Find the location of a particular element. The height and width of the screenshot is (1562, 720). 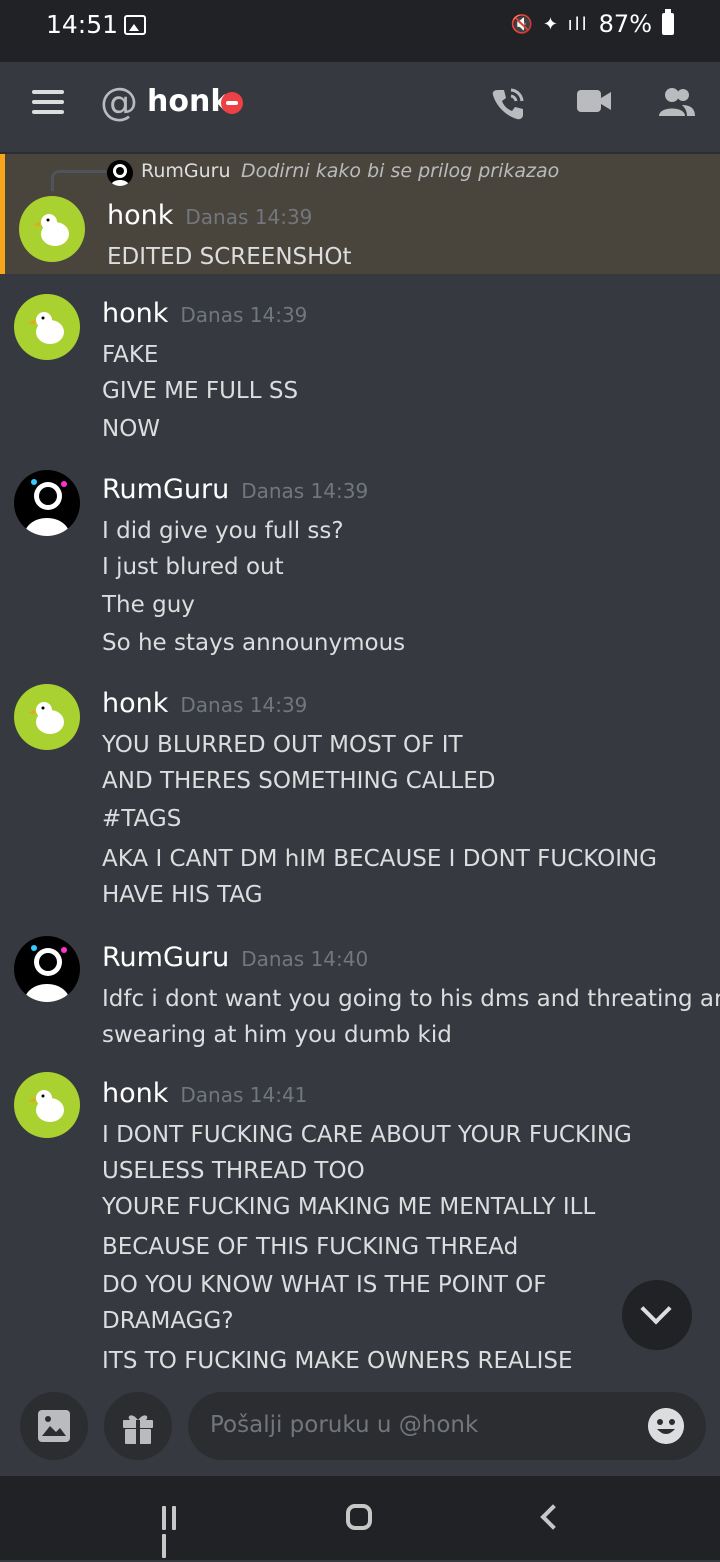

message-text: DO YOU KNOW WHAT IS THE POINT OF is located at coordinates (324, 1285).